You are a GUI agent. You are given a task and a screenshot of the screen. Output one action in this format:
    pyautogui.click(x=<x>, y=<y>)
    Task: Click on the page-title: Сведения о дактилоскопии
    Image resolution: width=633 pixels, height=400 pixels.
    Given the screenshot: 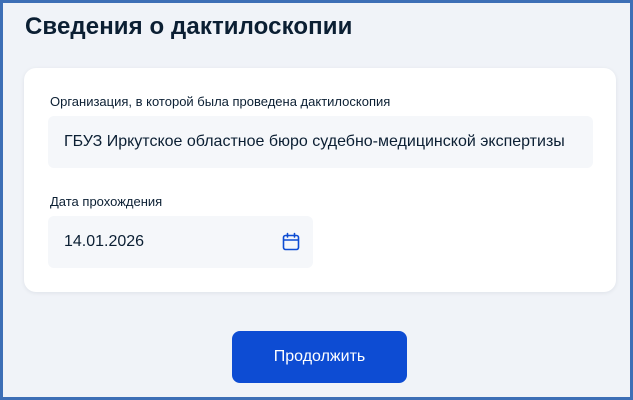 What is the action you would take?
    pyautogui.click(x=189, y=26)
    